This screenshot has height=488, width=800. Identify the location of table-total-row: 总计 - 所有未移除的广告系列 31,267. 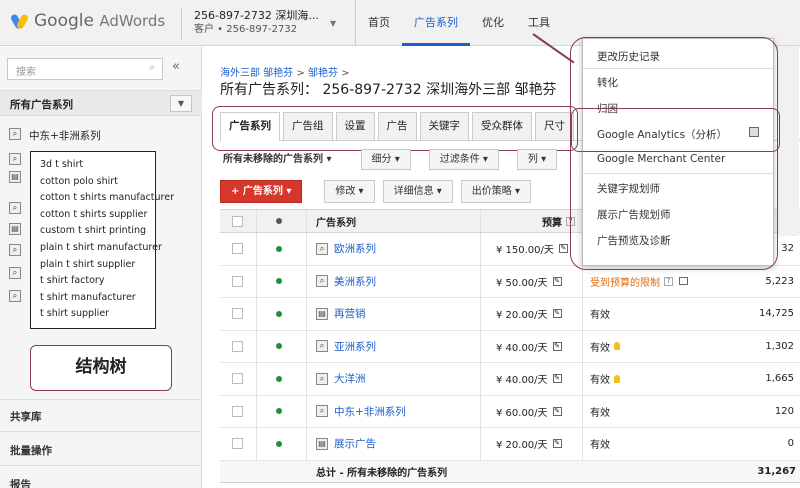
(510, 471).